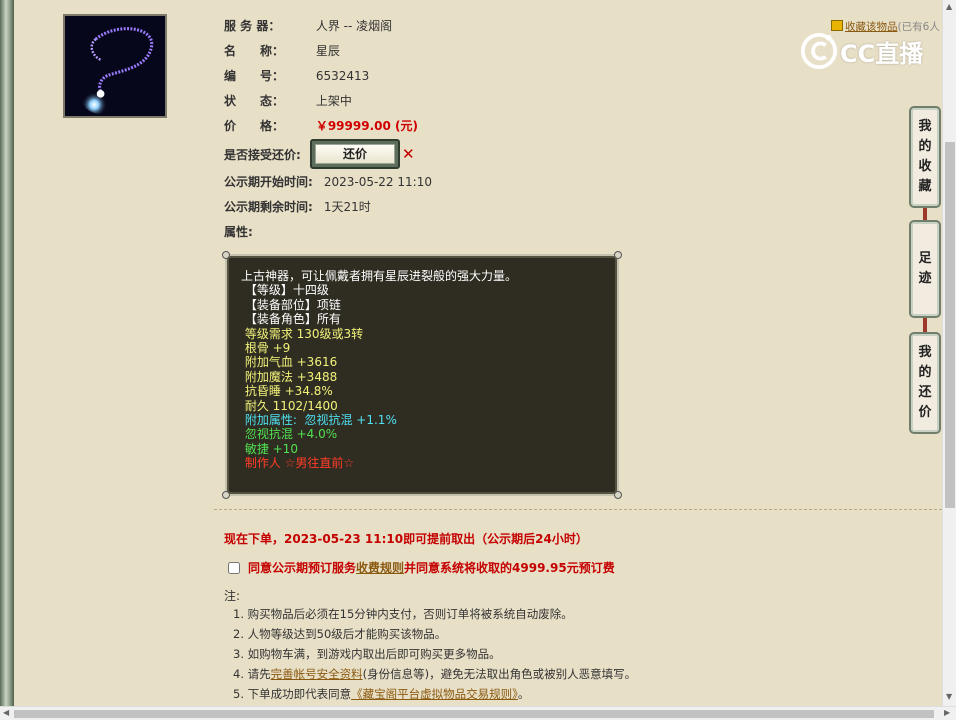 This screenshot has width=956, height=720. Describe the element at coordinates (819, 51) in the screenshot. I see `cc-logo-icon` at that location.